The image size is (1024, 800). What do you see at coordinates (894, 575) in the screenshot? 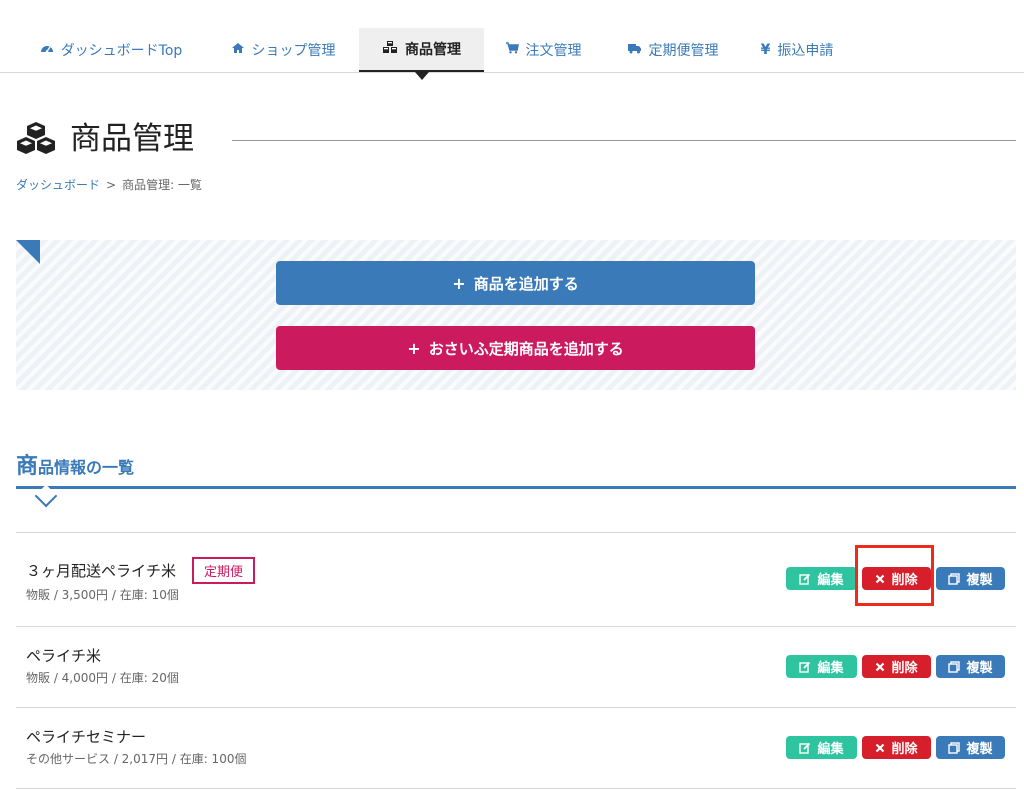
I see `delete-button-highlight` at bounding box center [894, 575].